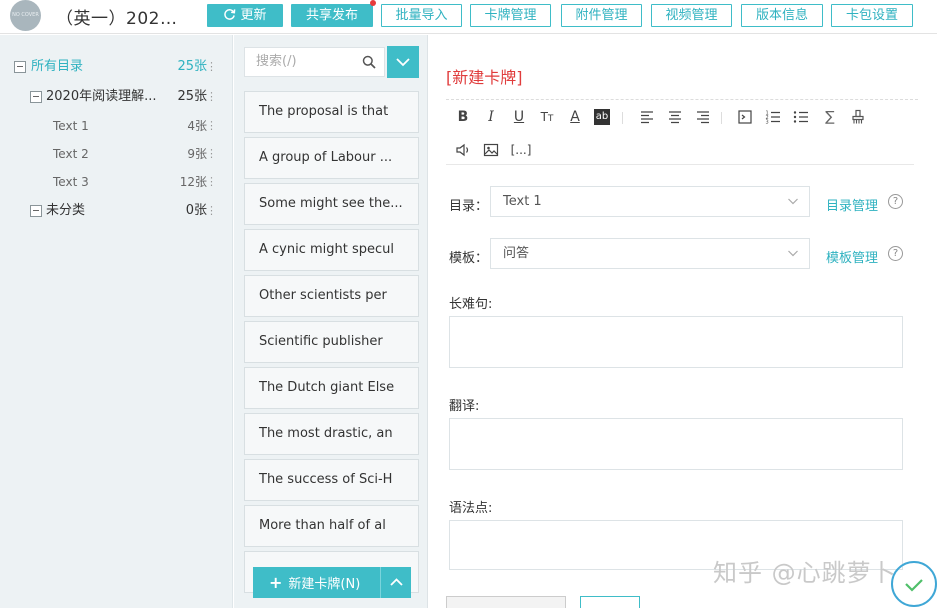 This screenshot has height=608, width=937. What do you see at coordinates (314, 62) in the screenshot?
I see `card-search-input: 搜索(/)` at bounding box center [314, 62].